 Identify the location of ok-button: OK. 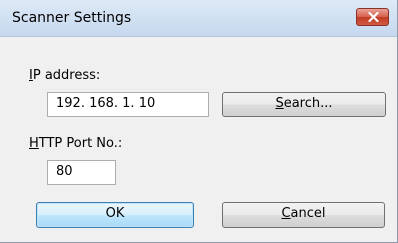
(115, 215).